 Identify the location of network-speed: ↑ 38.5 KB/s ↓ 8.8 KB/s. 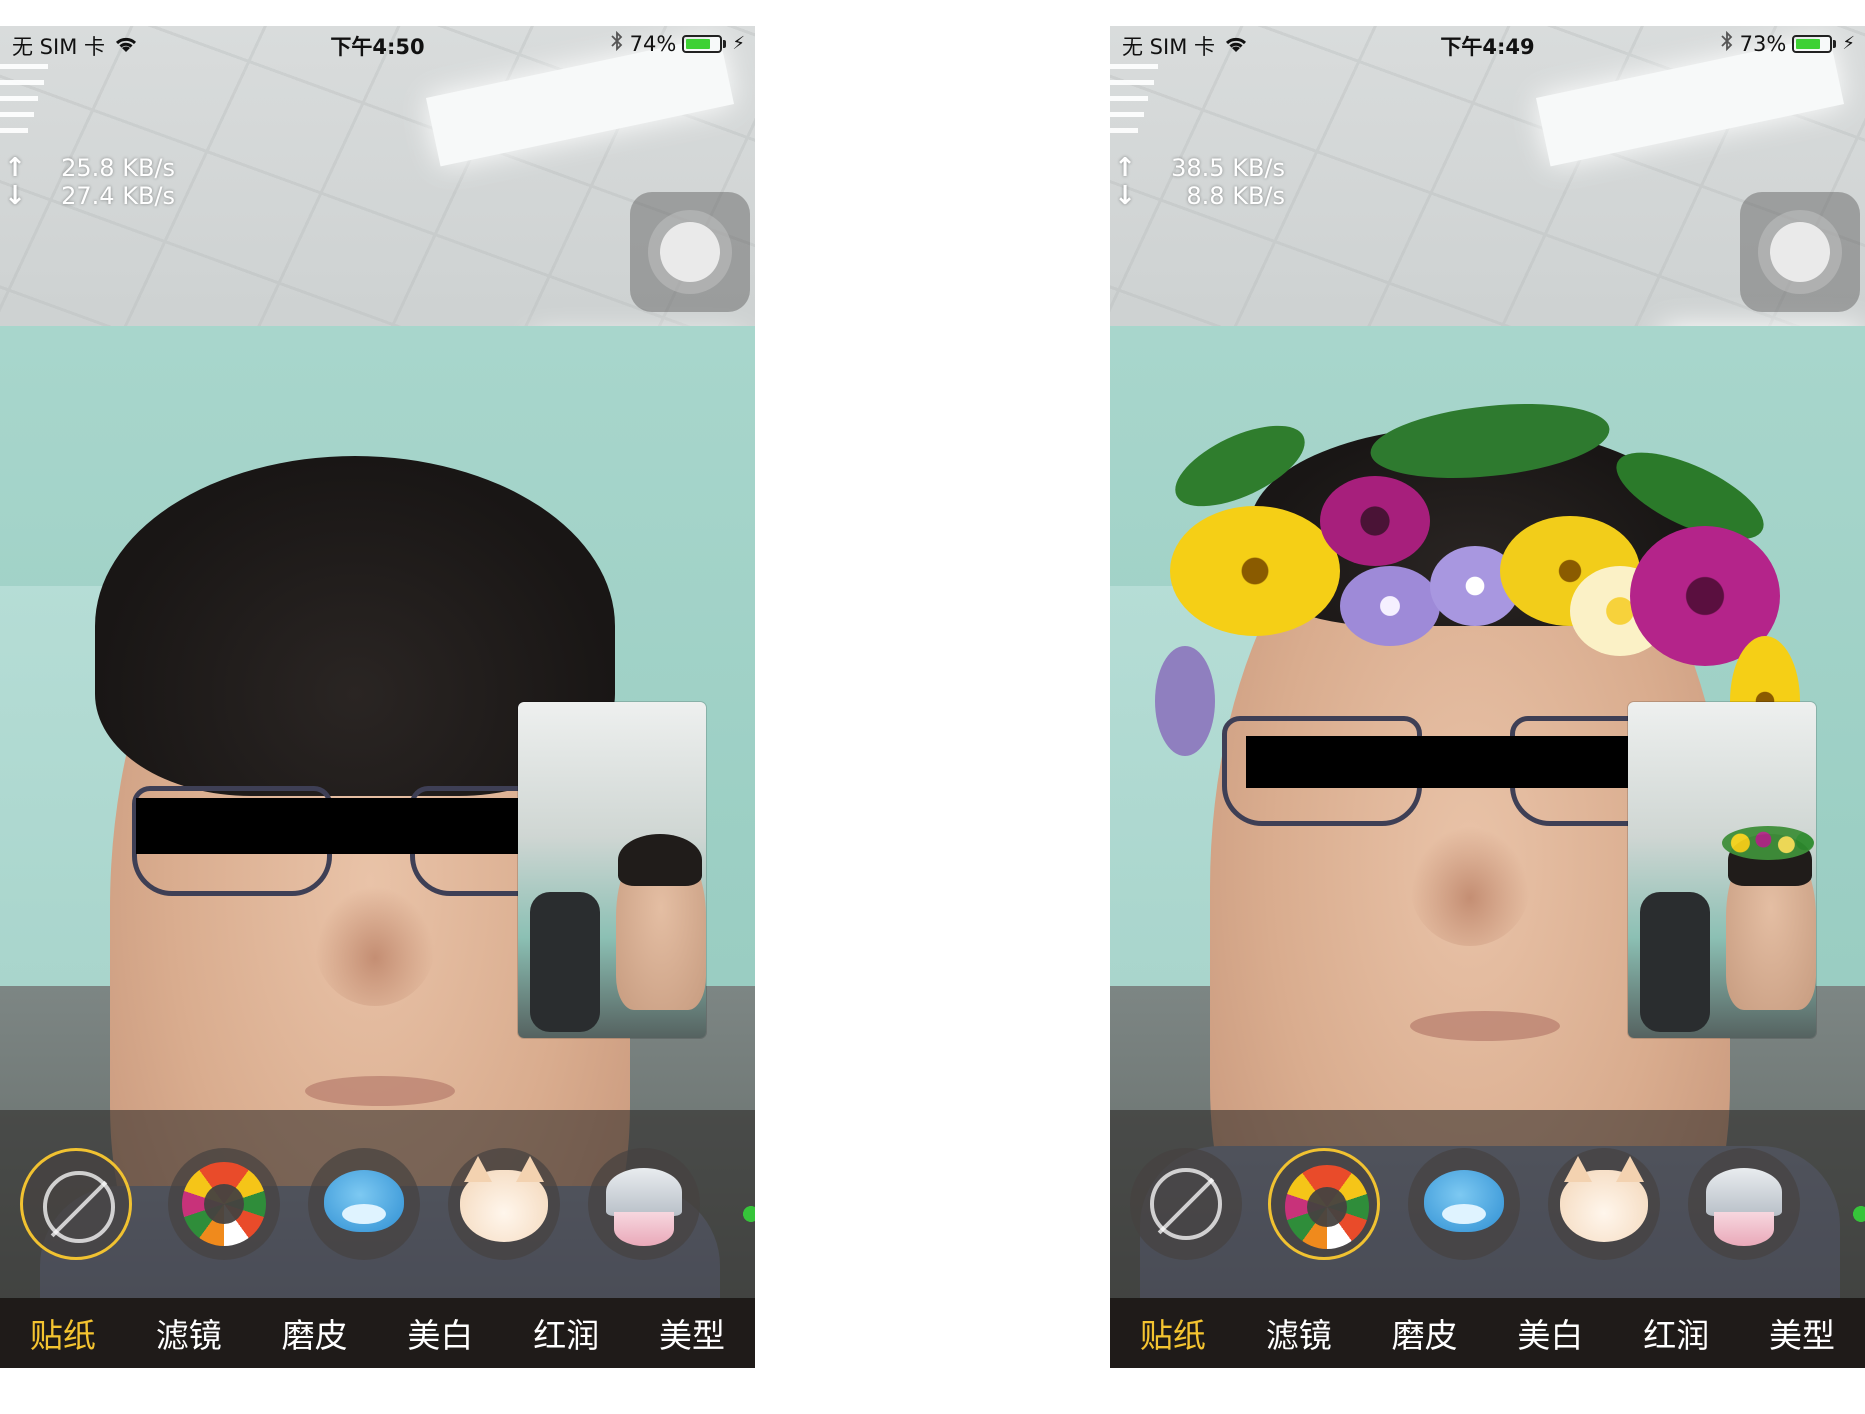
(1197, 182).